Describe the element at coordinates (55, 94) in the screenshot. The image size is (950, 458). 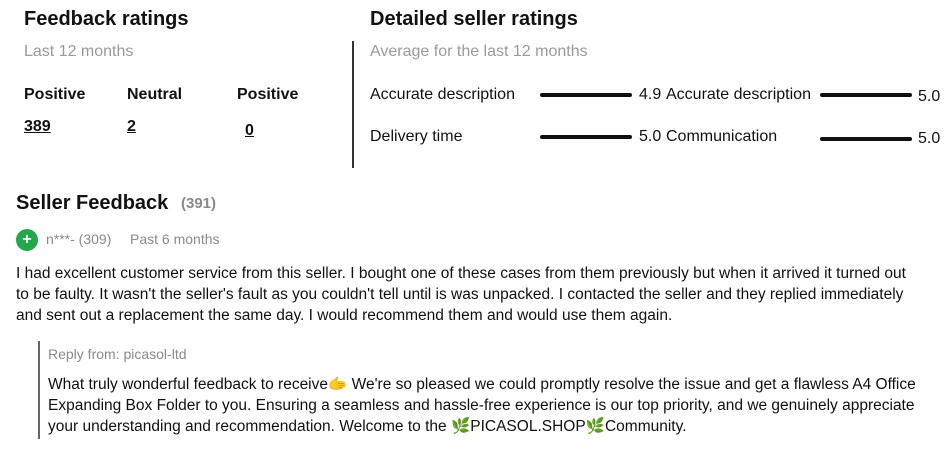
I see `positive-label: Positive` at that location.